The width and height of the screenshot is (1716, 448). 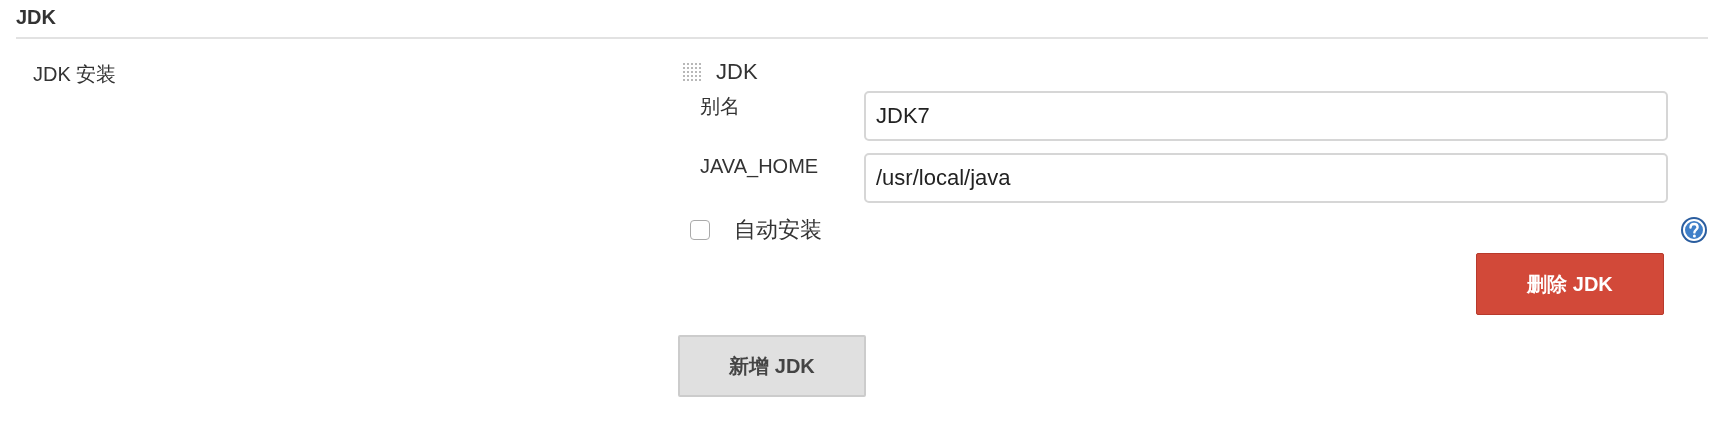 I want to click on section-title: JDK, so click(x=862, y=22).